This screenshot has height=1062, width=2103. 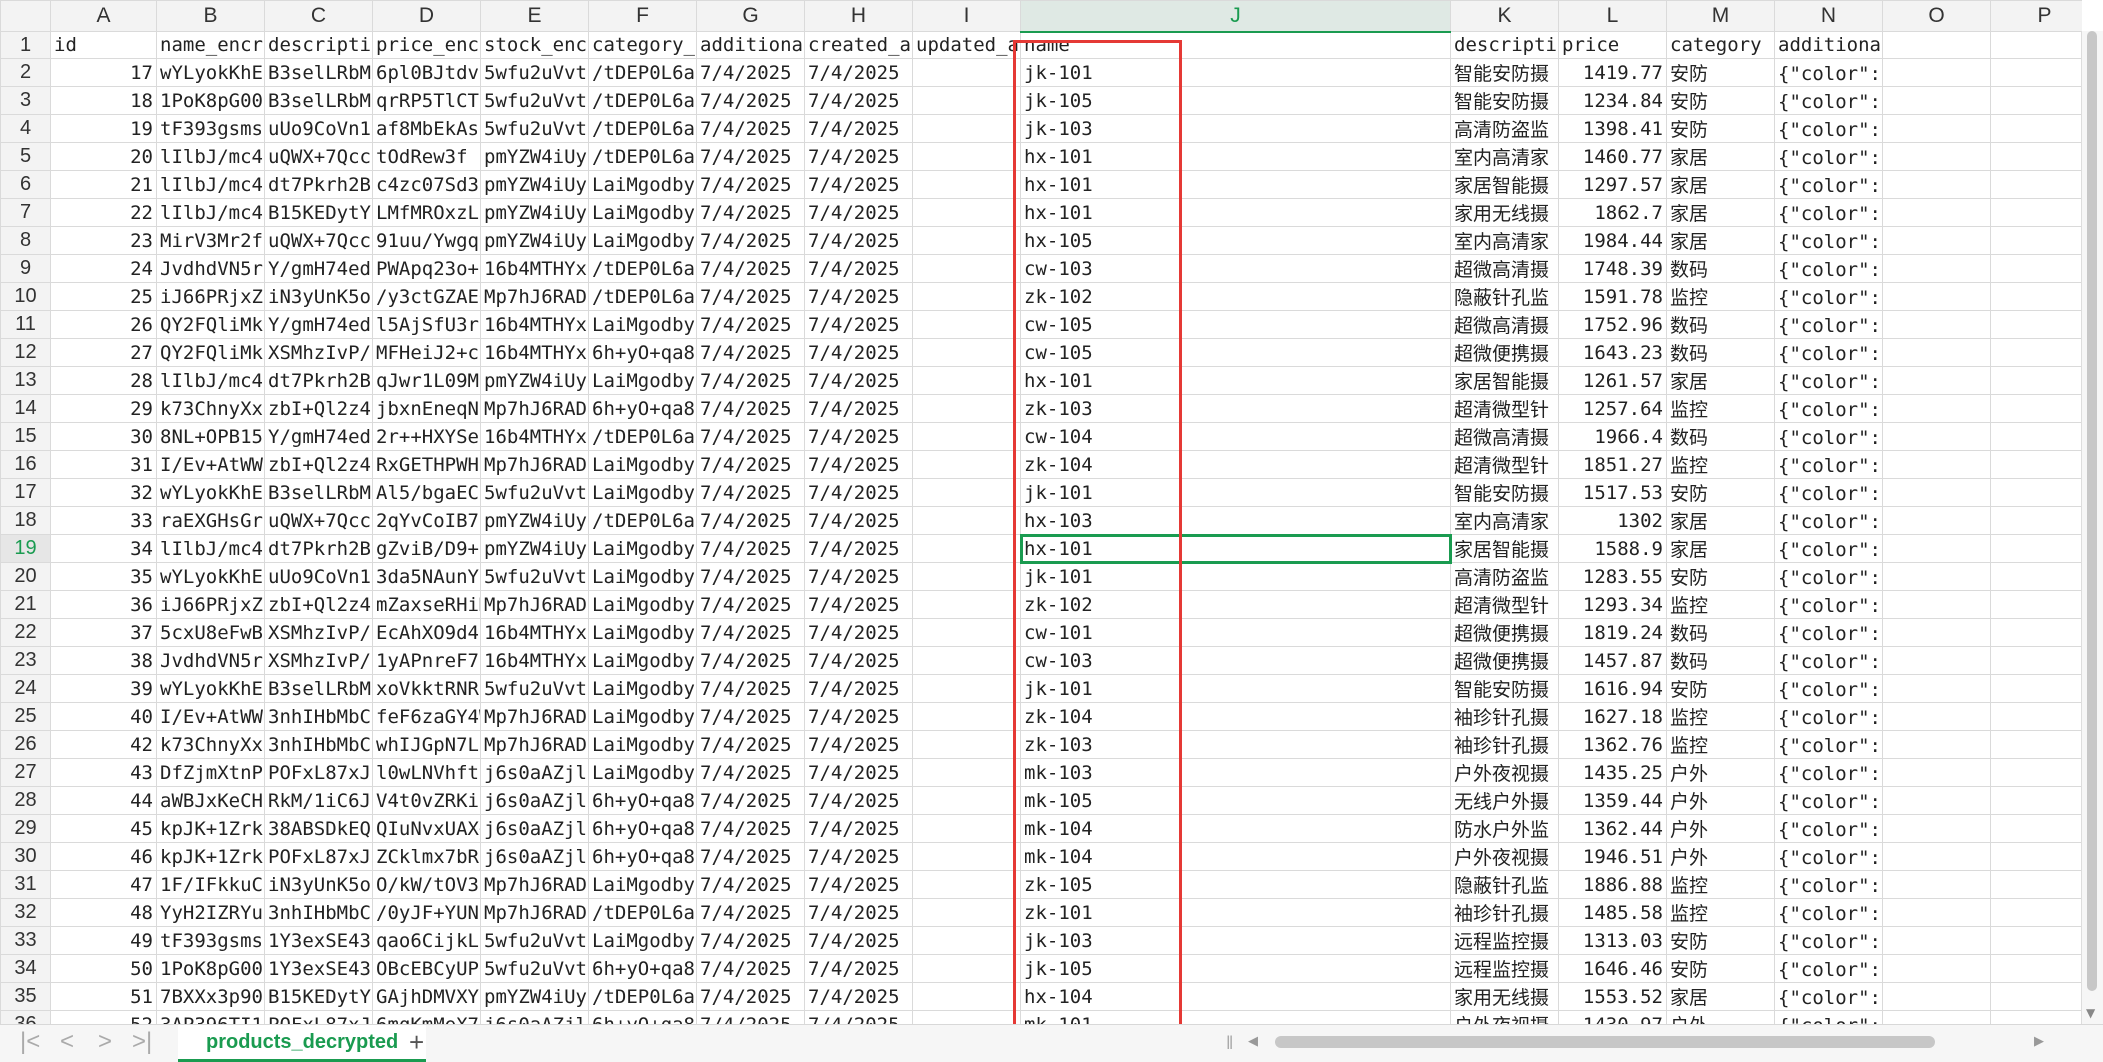 I want to click on row-header: 11, so click(x=25, y=324).